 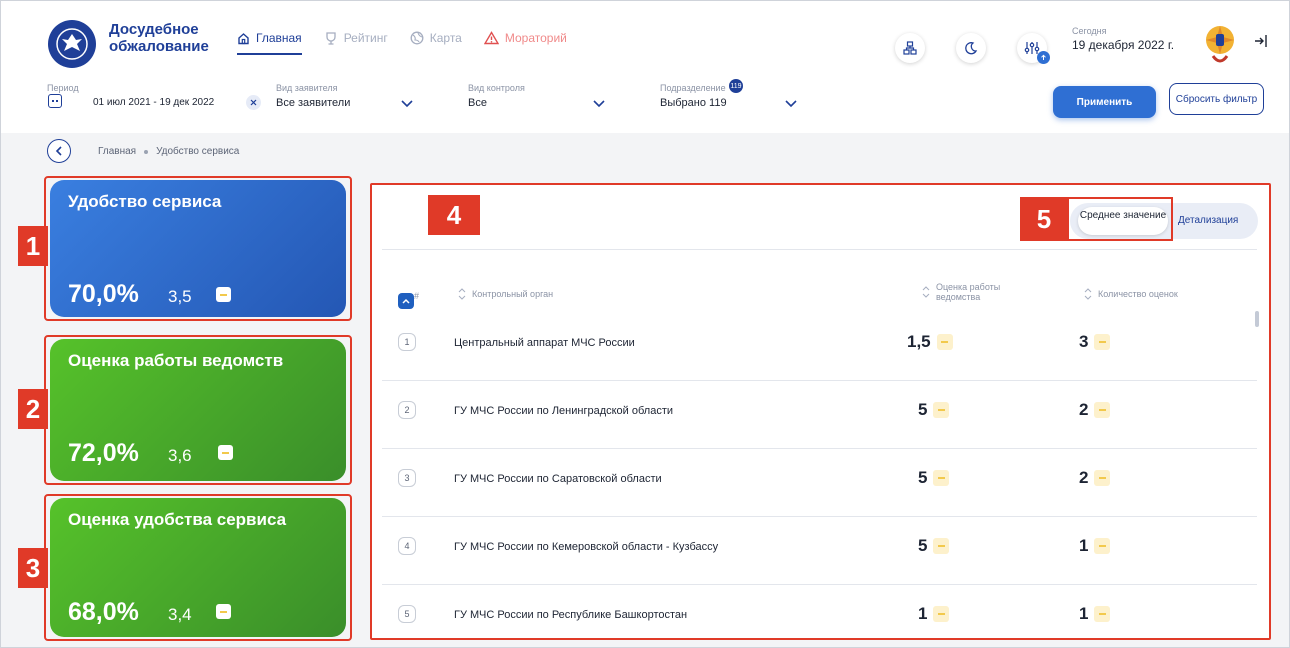 What do you see at coordinates (331, 38) in the screenshot?
I see `trophy-icon` at bounding box center [331, 38].